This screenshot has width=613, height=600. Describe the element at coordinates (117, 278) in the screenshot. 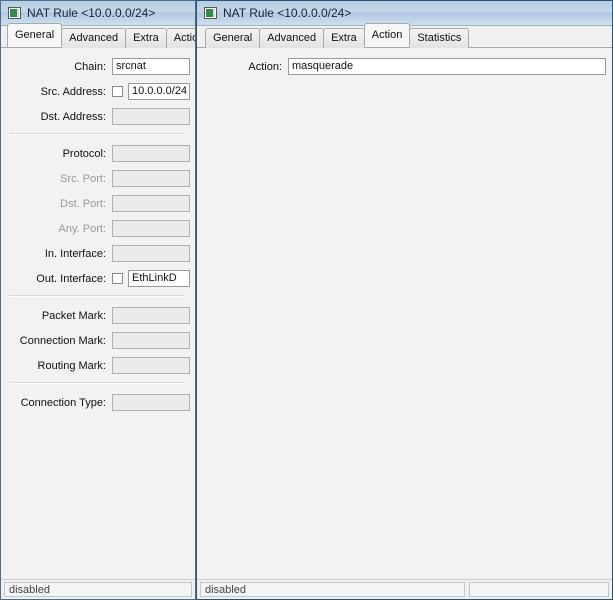

I see `checkbox-out-interface` at that location.